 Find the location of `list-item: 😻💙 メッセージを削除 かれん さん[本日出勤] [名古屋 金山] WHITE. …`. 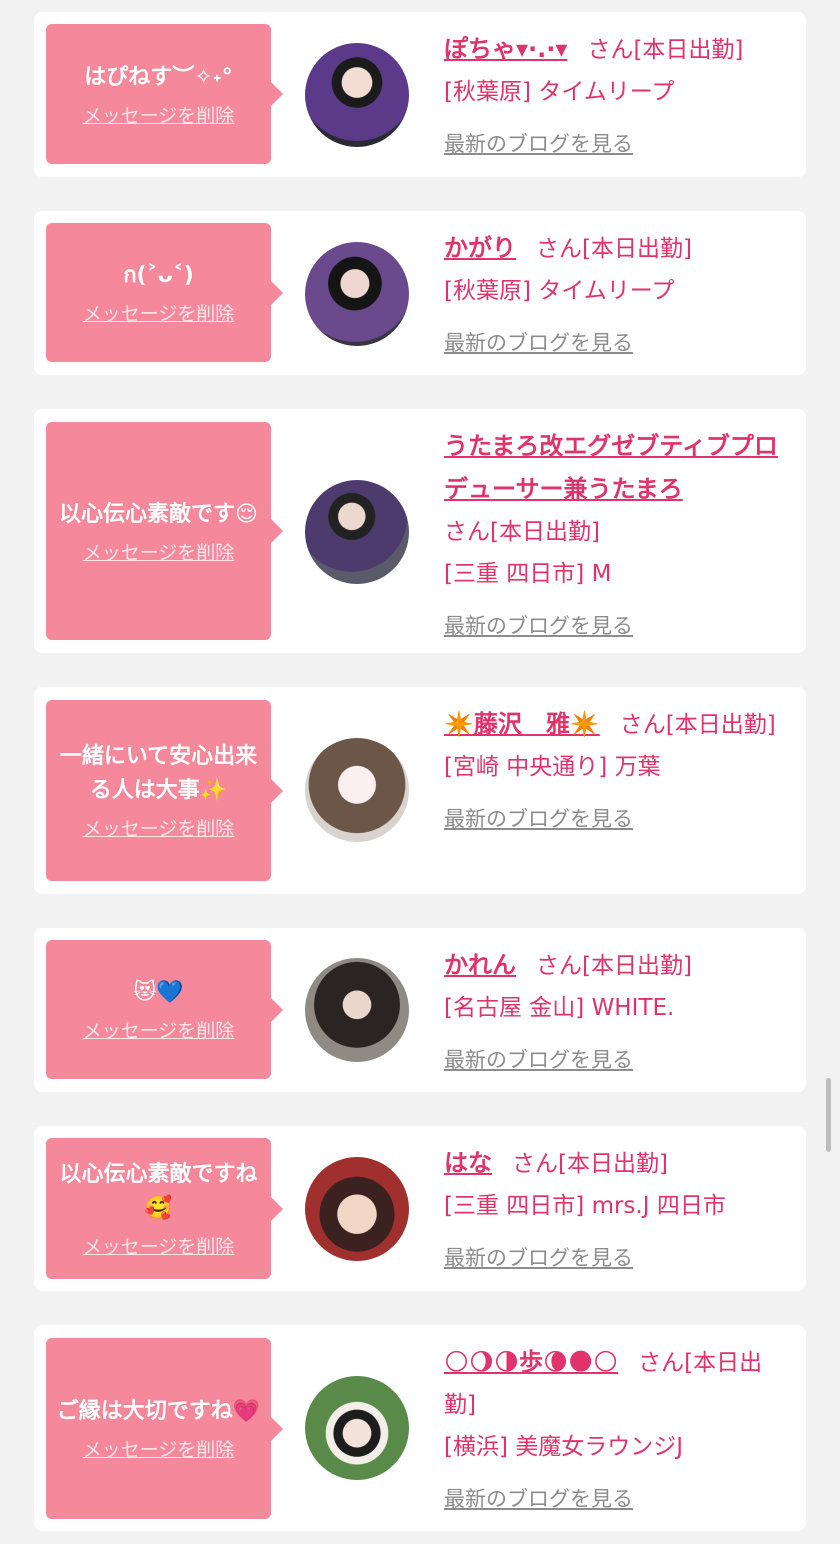

list-item: 😻💙 メッセージを削除 かれん さん[本日出勤] [名古屋 金山] WHITE. … is located at coordinates (420, 1010).